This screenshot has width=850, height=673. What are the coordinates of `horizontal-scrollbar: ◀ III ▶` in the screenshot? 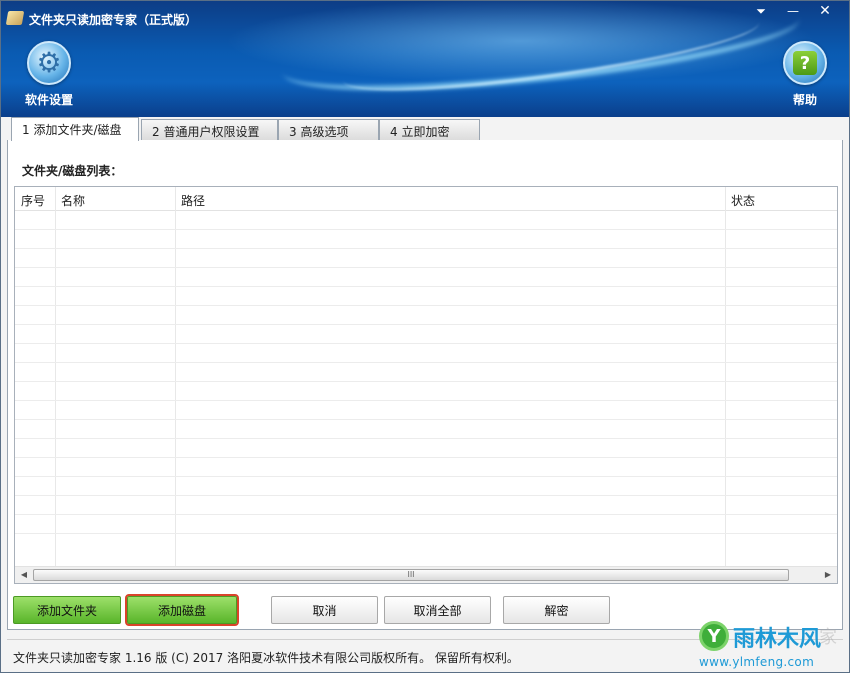 It's located at (426, 574).